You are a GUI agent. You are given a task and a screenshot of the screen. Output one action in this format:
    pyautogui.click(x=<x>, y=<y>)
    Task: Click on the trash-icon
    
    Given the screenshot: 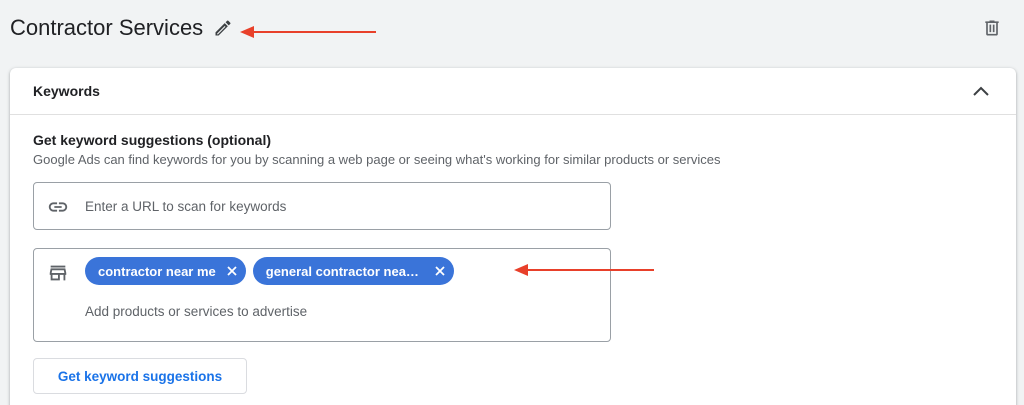 What is the action you would take?
    pyautogui.click(x=992, y=28)
    